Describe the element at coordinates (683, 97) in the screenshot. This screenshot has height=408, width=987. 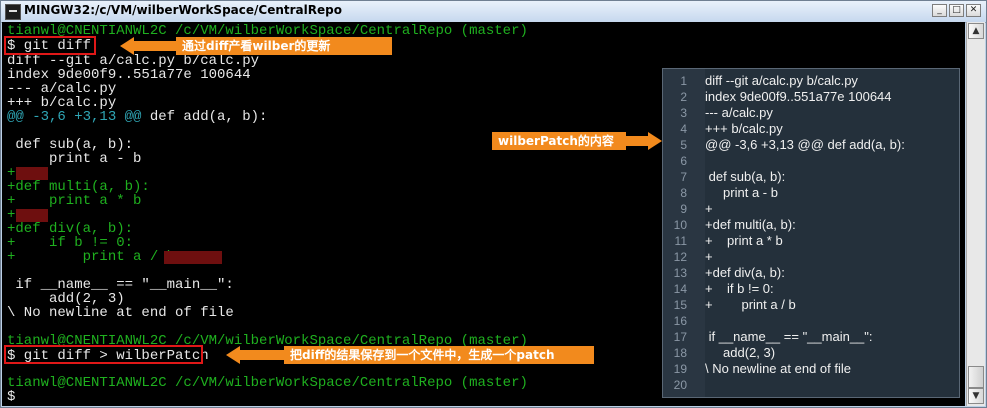
I see `line-number: 2` at that location.